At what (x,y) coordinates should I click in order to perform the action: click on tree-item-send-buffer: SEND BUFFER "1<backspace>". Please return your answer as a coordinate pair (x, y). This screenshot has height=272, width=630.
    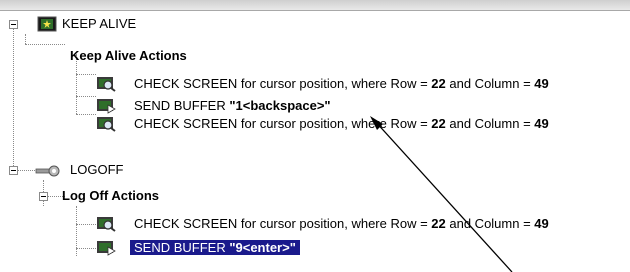
    Looking at the image, I should click on (315, 106).